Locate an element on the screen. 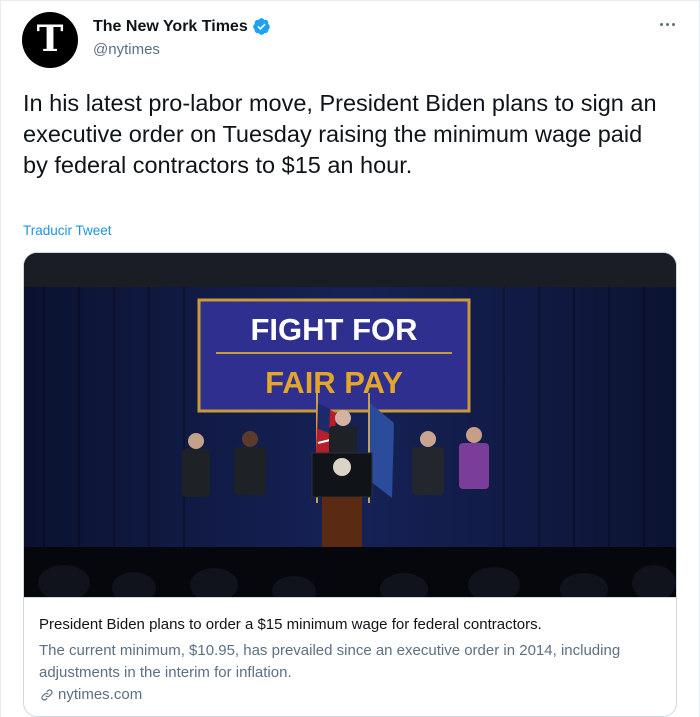  display-name: The New York Times is located at coordinates (170, 27).